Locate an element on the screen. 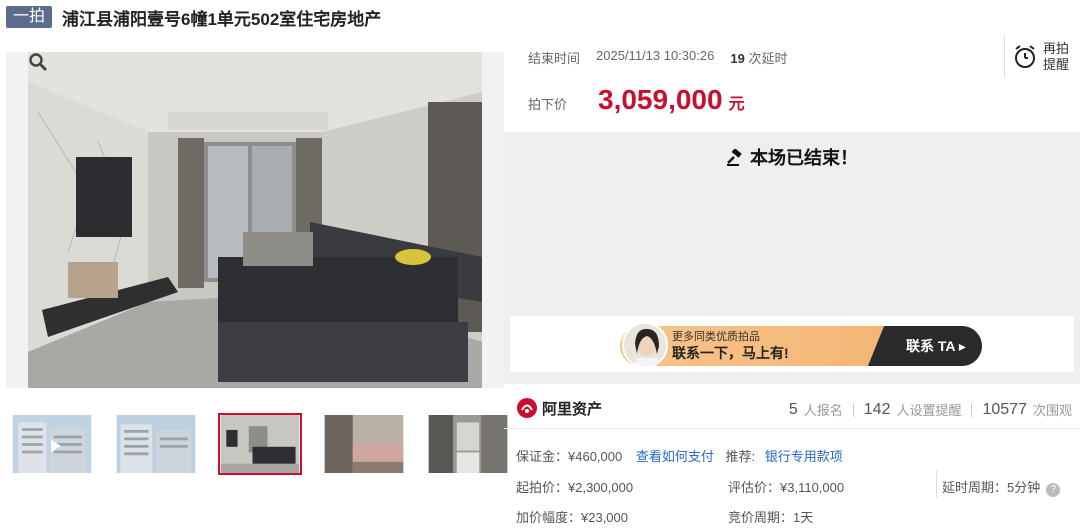 This screenshot has width=1080, height=530. signup-count: 5 is located at coordinates (793, 409).